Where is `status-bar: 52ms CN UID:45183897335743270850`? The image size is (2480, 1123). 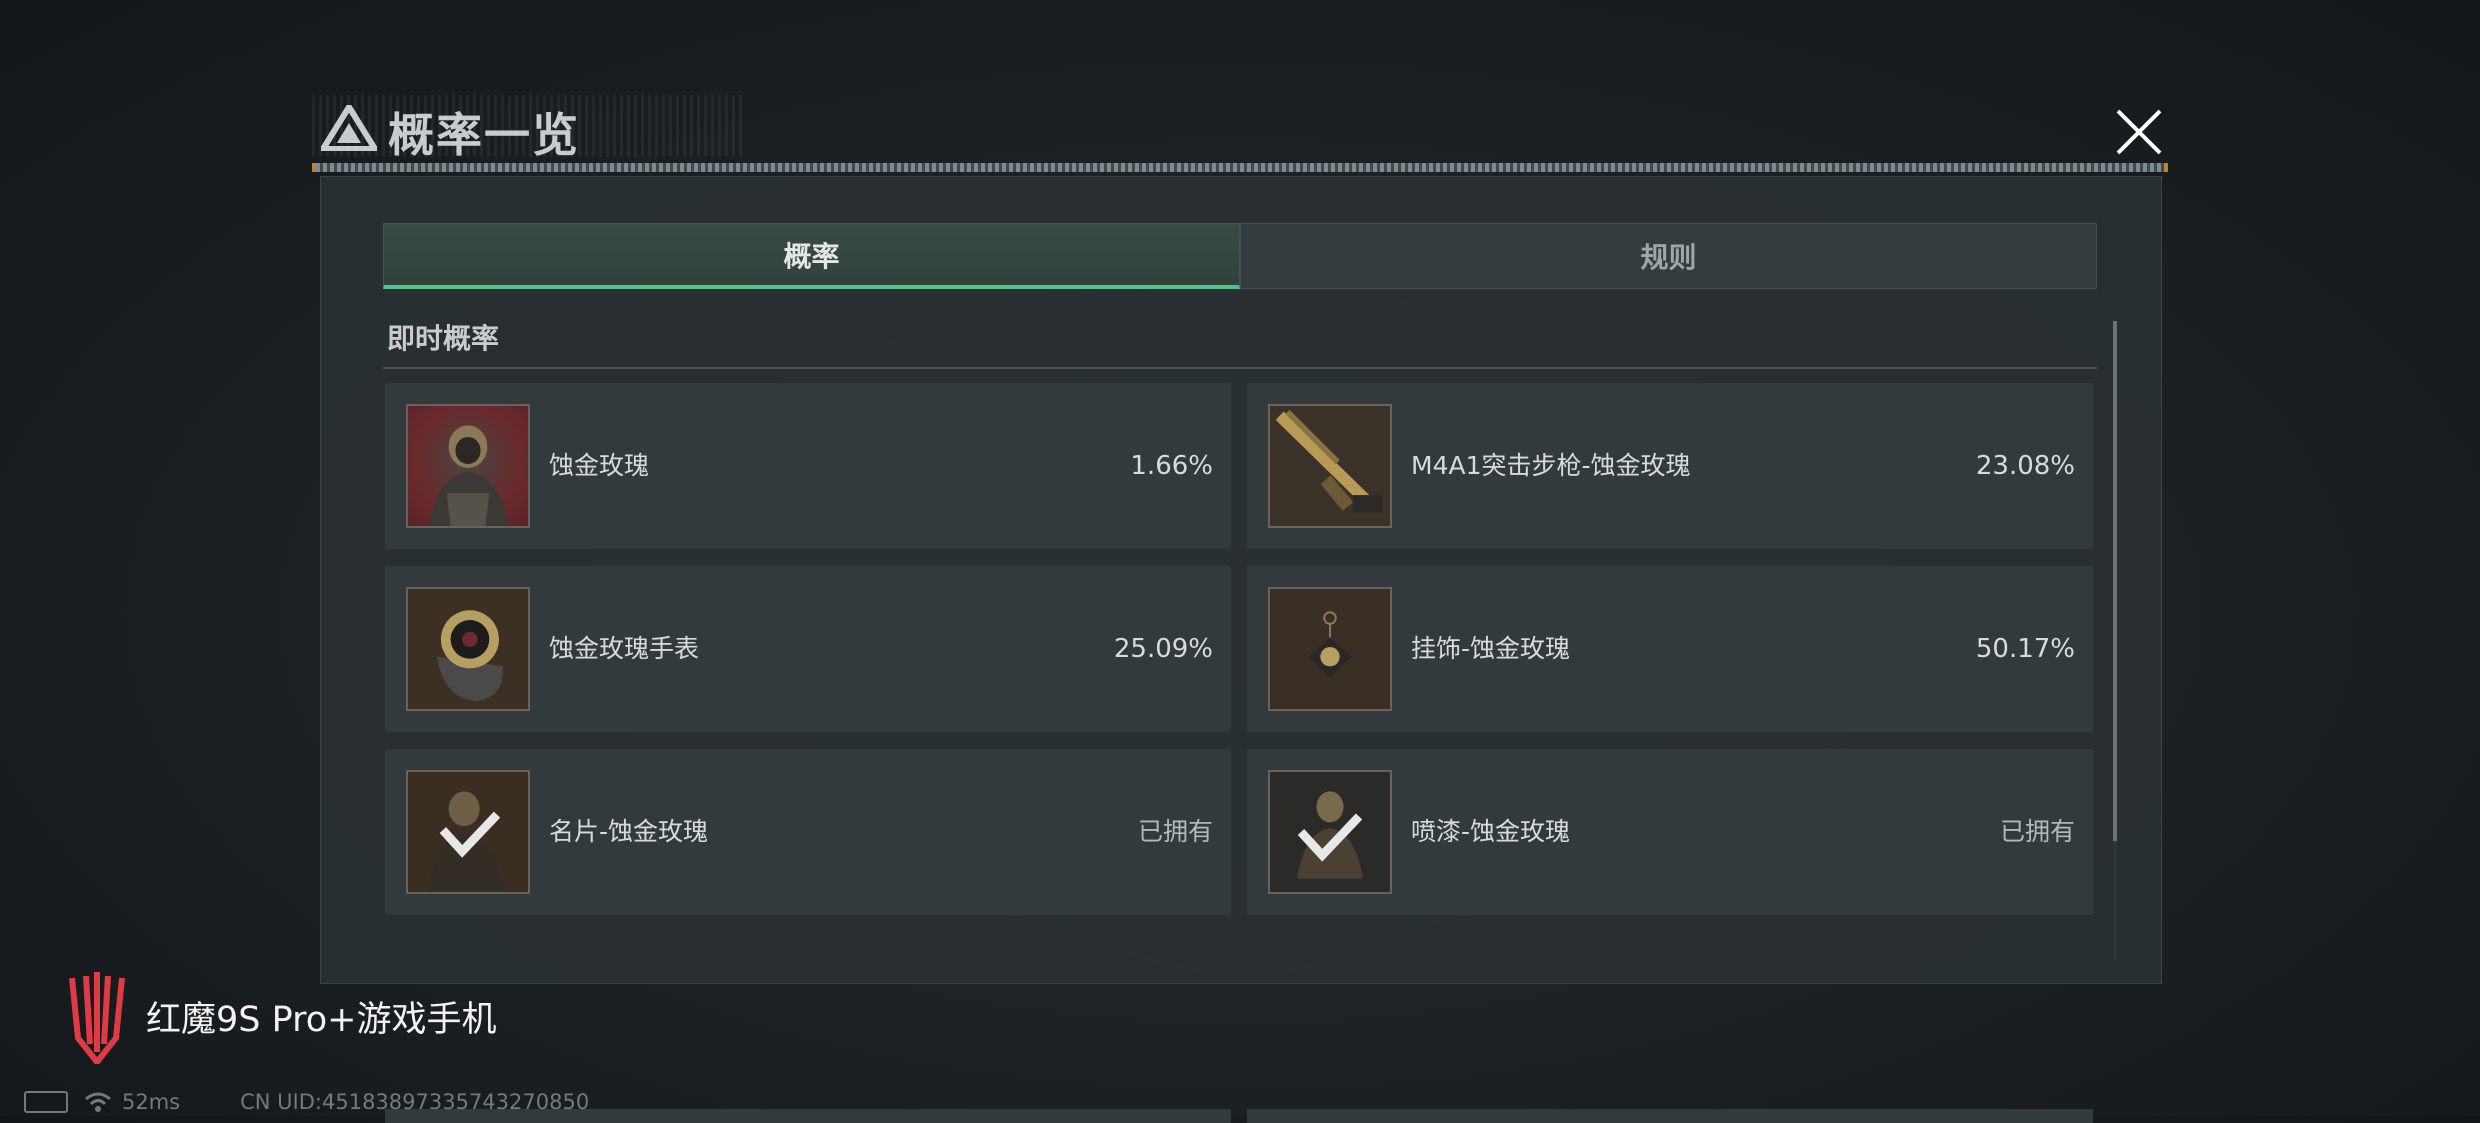
status-bar: 52ms CN UID:45183897335743270850 is located at coordinates (306, 1102).